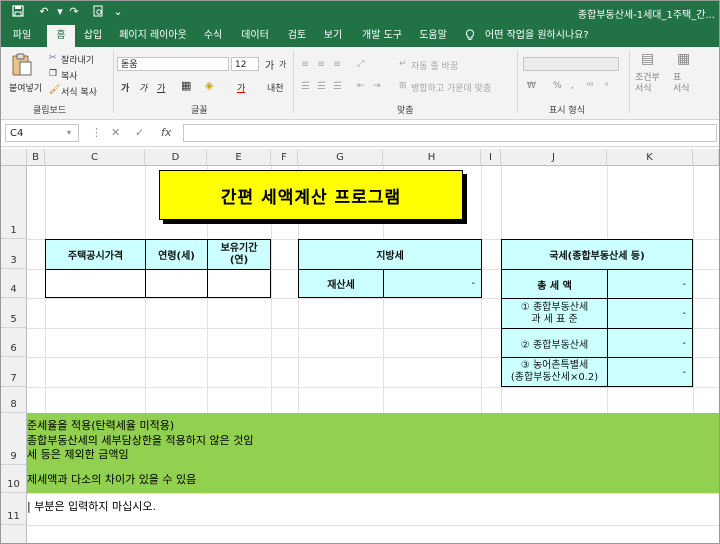 The height and width of the screenshot is (544, 720). I want to click on header-house-price: 주택공시가격, so click(95, 254).